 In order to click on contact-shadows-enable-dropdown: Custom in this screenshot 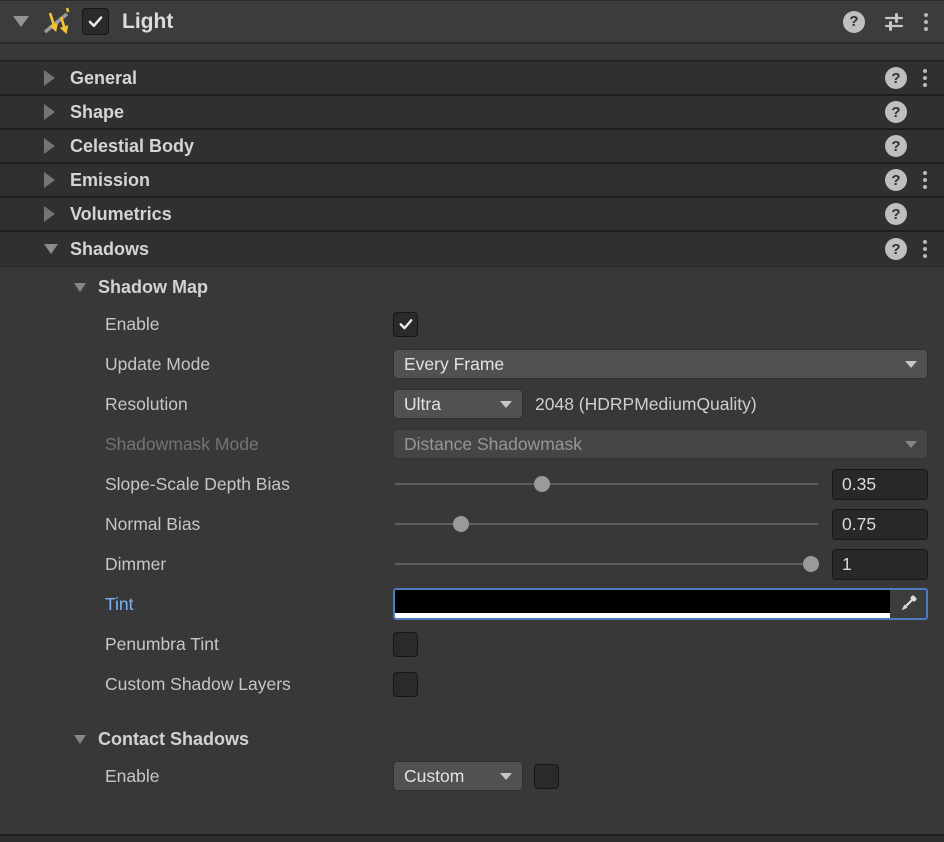, I will do `click(458, 776)`.